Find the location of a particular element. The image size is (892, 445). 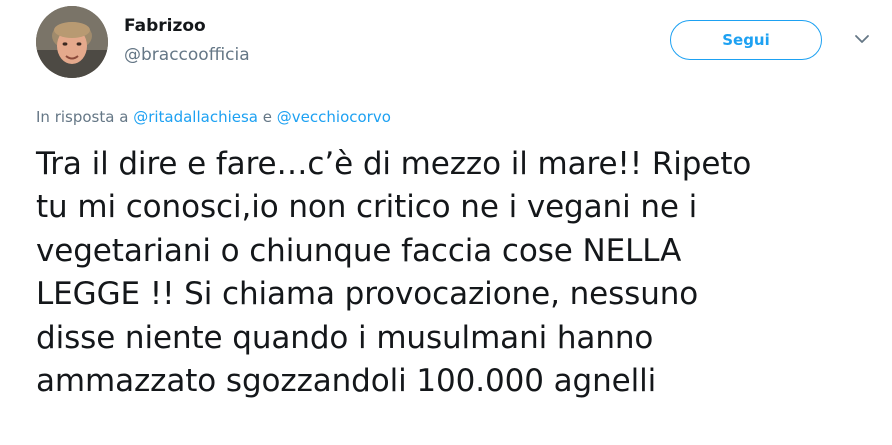

tweet-text-line: ammazzato sgozzandoli 100.000 agnelli is located at coordinates (346, 381).